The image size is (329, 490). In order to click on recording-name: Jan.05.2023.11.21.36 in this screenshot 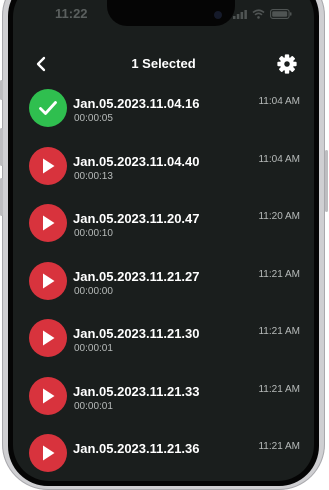, I will do `click(136, 448)`.